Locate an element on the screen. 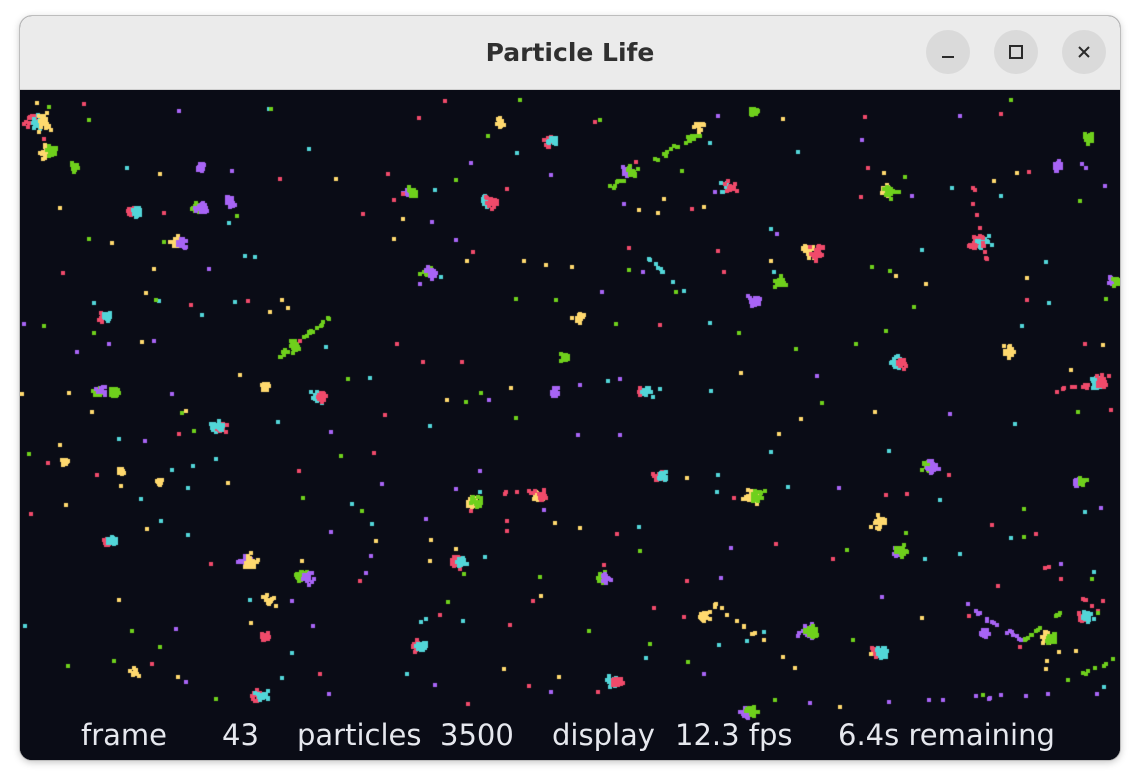 Image resolution: width=1140 pixels, height=781 pixels. particles-label: particles is located at coordinates (359, 735).